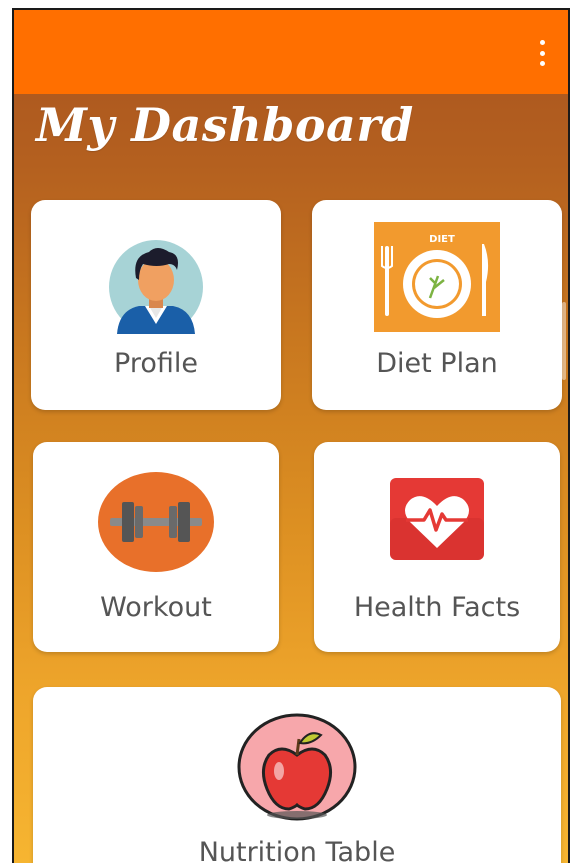 The height and width of the screenshot is (863, 578). What do you see at coordinates (156, 522) in the screenshot?
I see `dumbbell-icon` at bounding box center [156, 522].